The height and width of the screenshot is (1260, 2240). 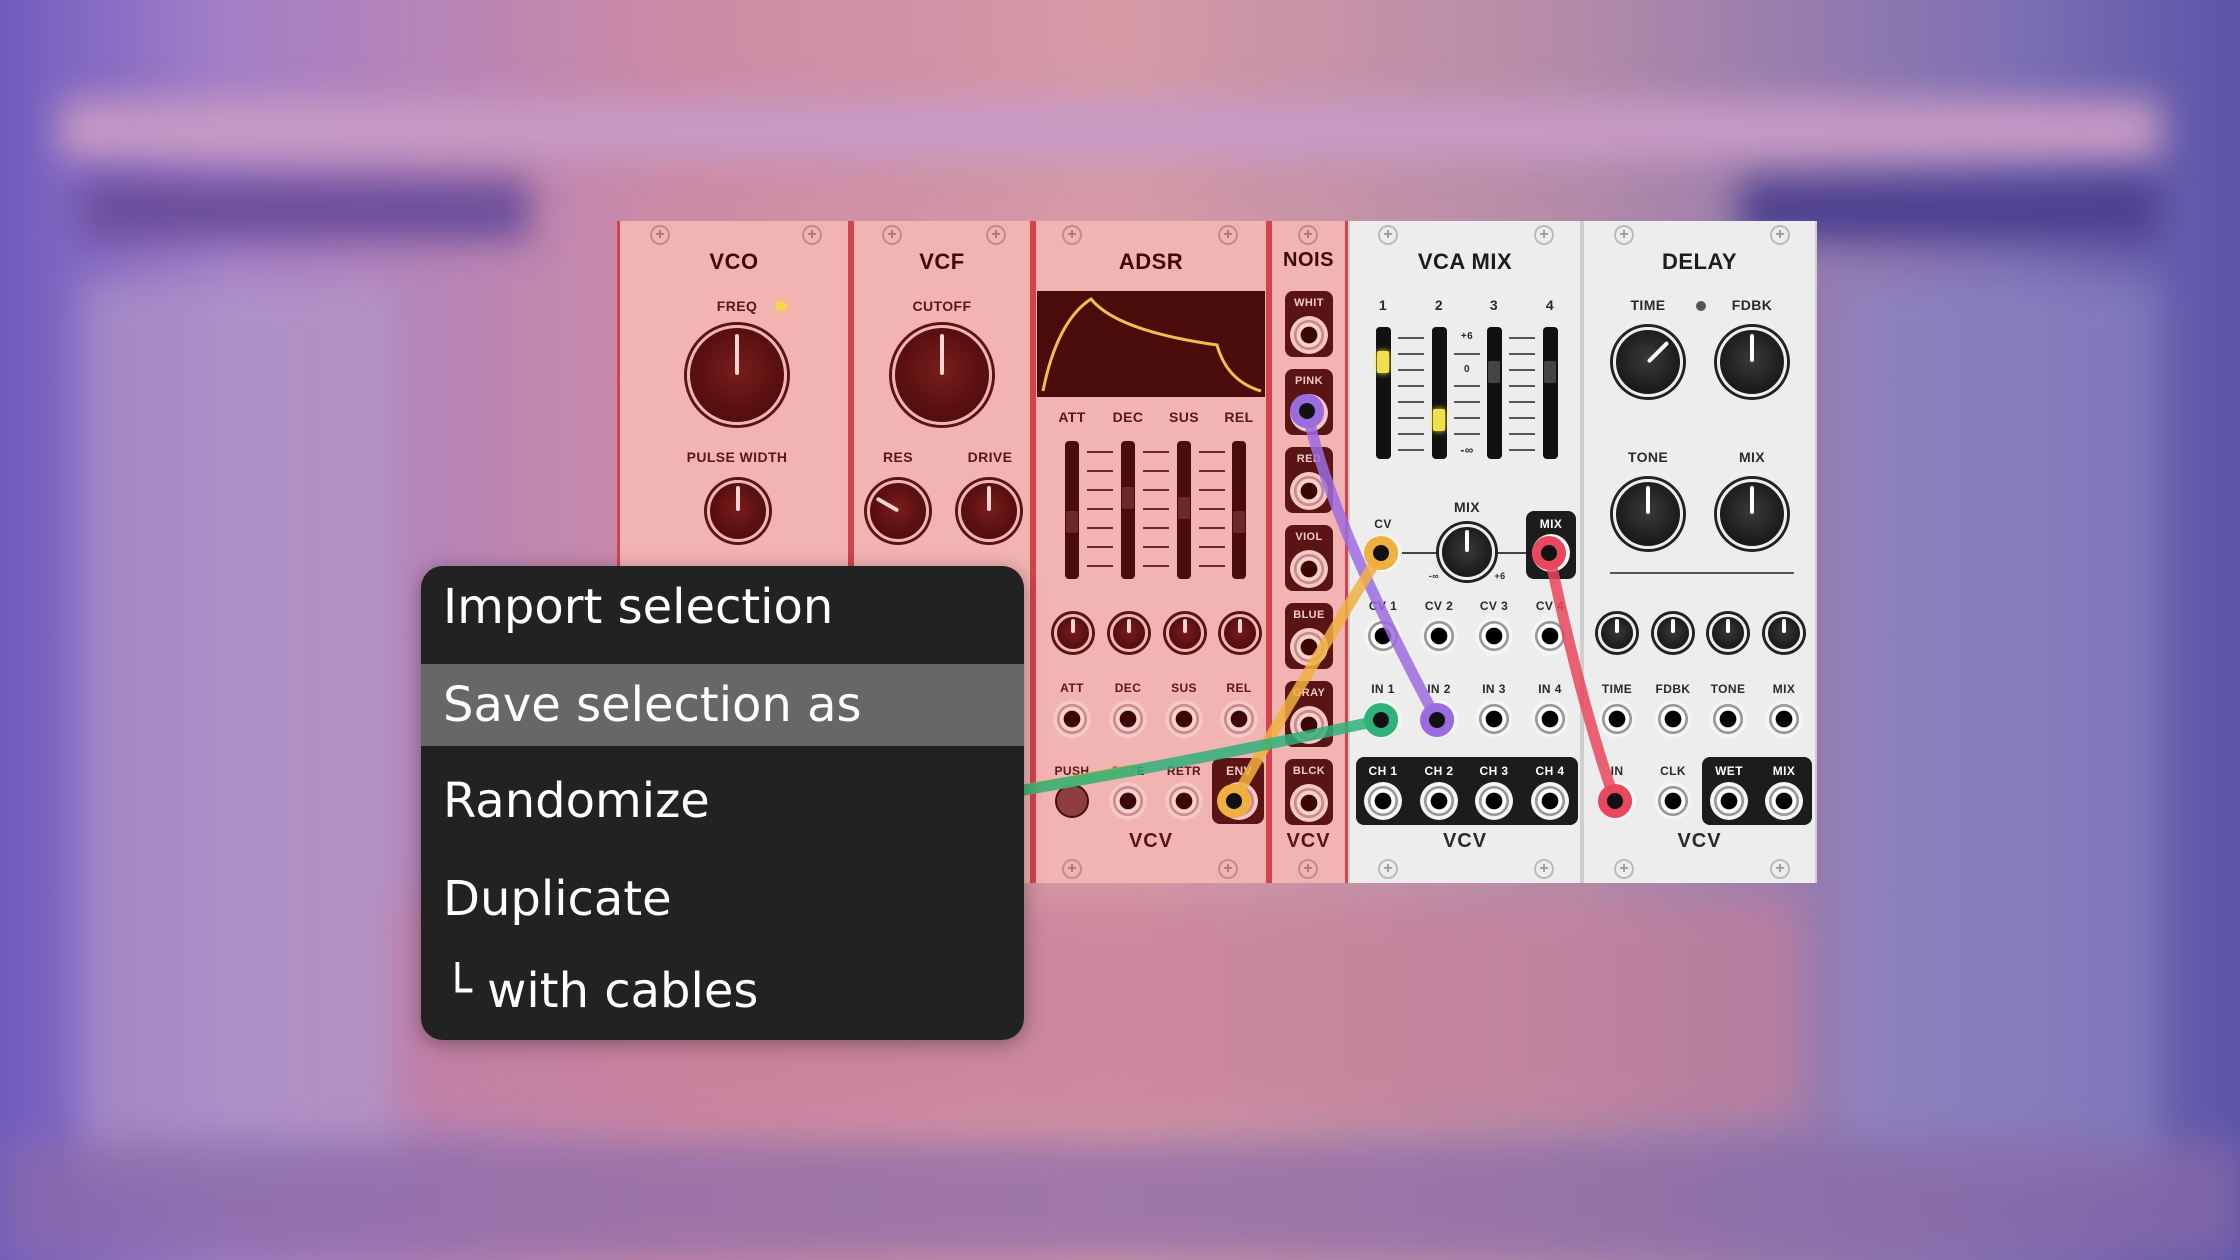 What do you see at coordinates (1439, 636) in the screenshot?
I see `cv-2-jack` at bounding box center [1439, 636].